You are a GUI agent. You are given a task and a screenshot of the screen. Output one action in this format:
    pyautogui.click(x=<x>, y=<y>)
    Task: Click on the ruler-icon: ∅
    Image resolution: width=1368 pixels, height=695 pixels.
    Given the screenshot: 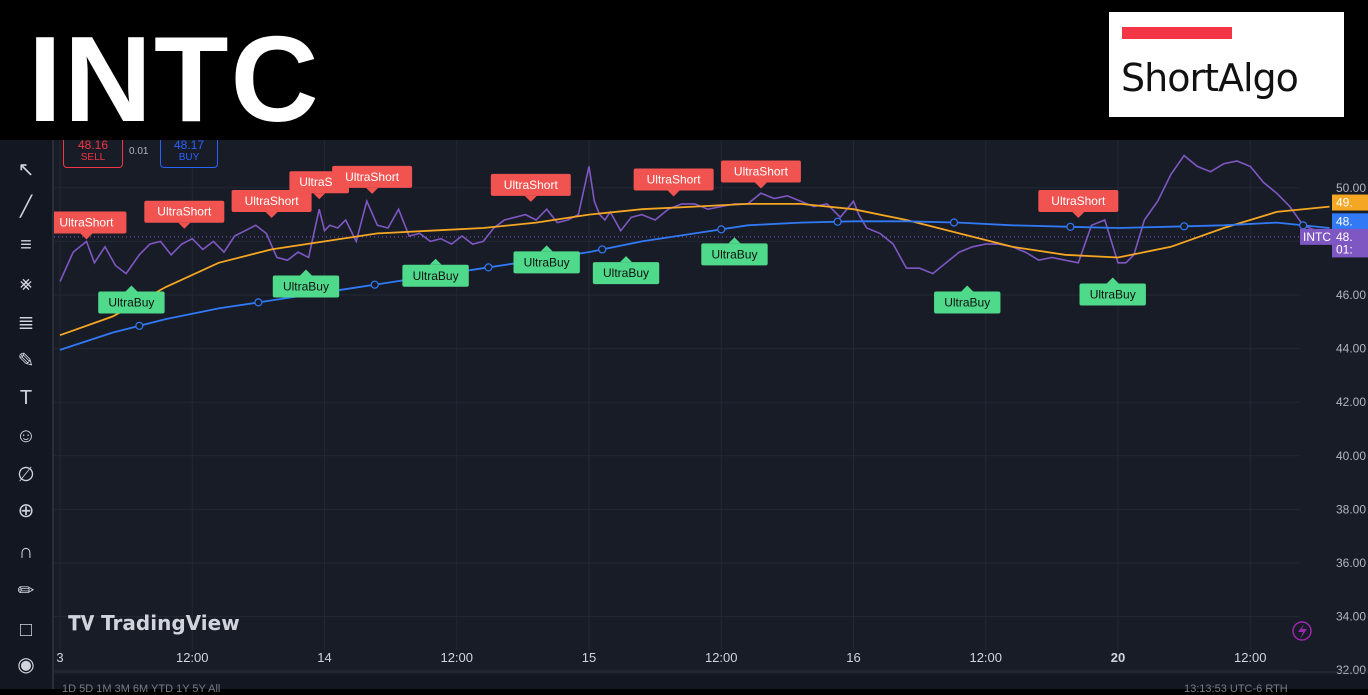 What is the action you would take?
    pyautogui.click(x=26, y=475)
    